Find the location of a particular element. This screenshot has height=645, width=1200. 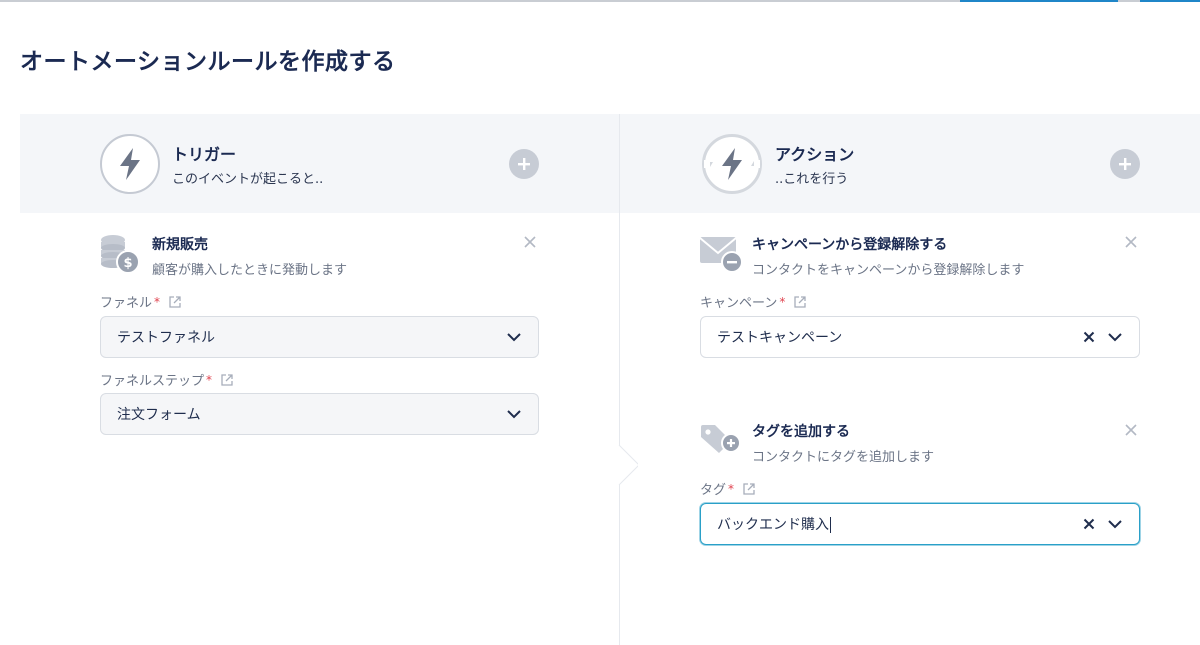

coins-dollar-icon: $ is located at coordinates (120, 254).